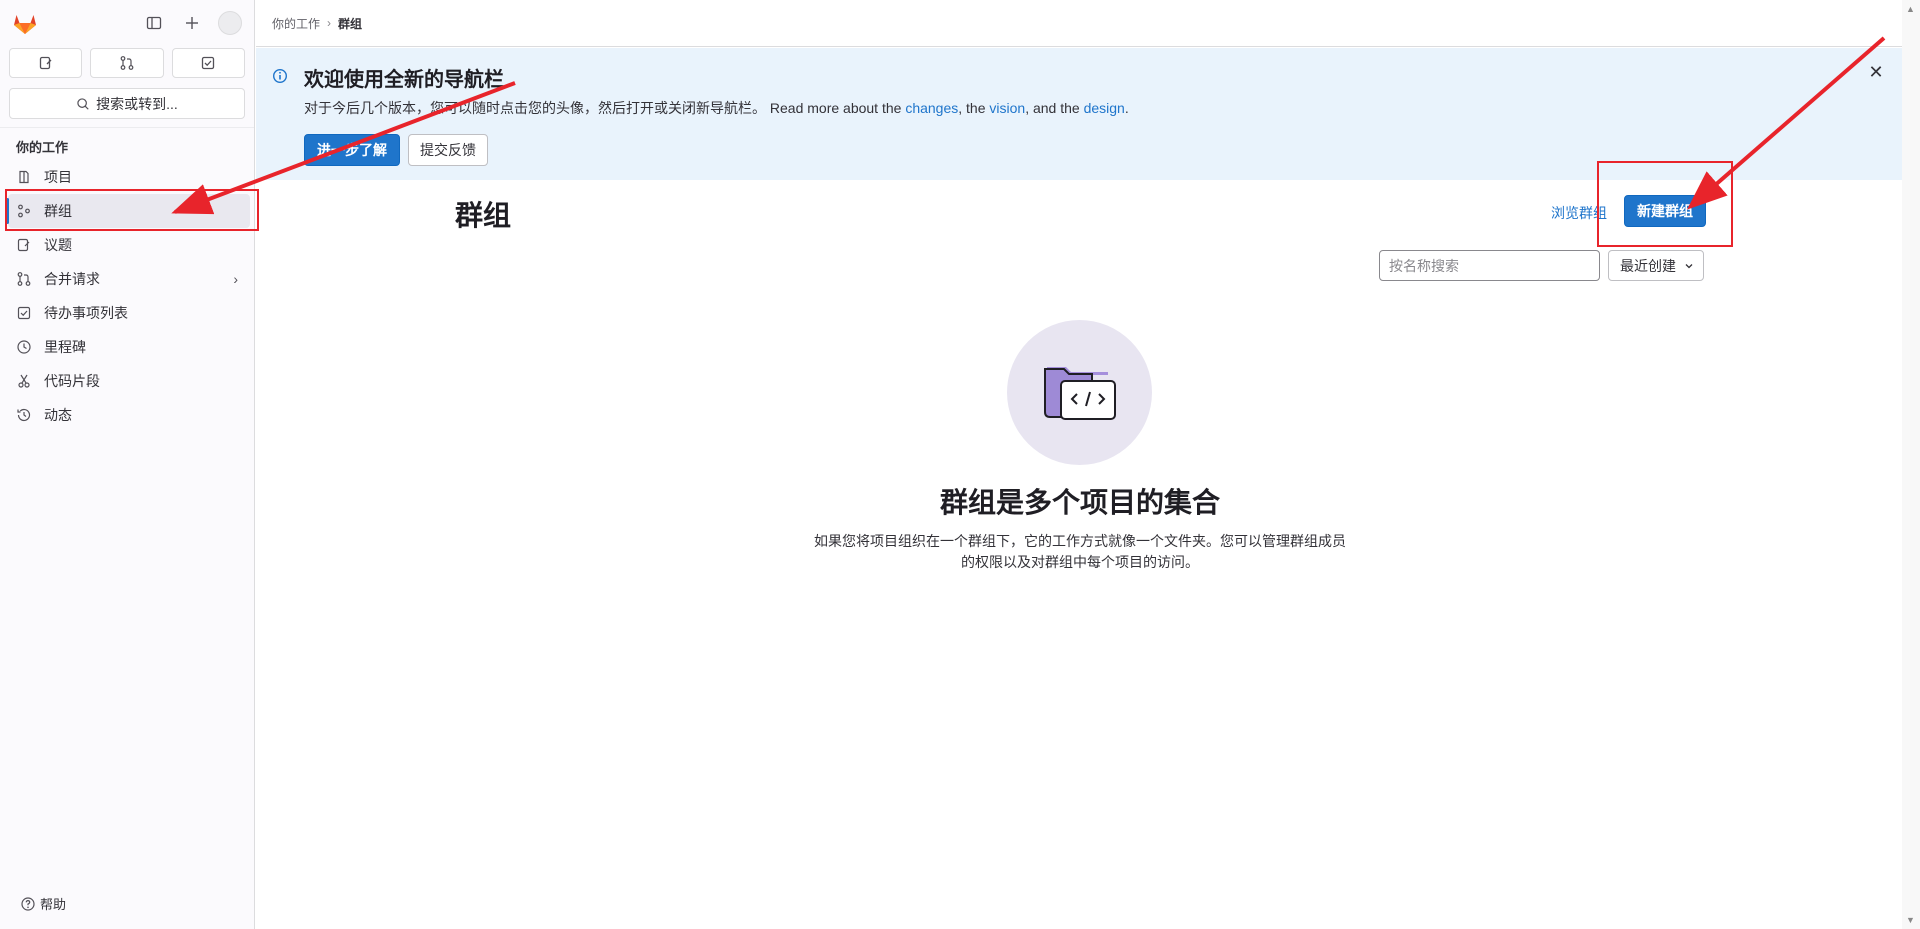 This screenshot has height=929, width=1920. What do you see at coordinates (1910, 9) in the screenshot?
I see `scroll-up-arrow-icon: ▲` at bounding box center [1910, 9].